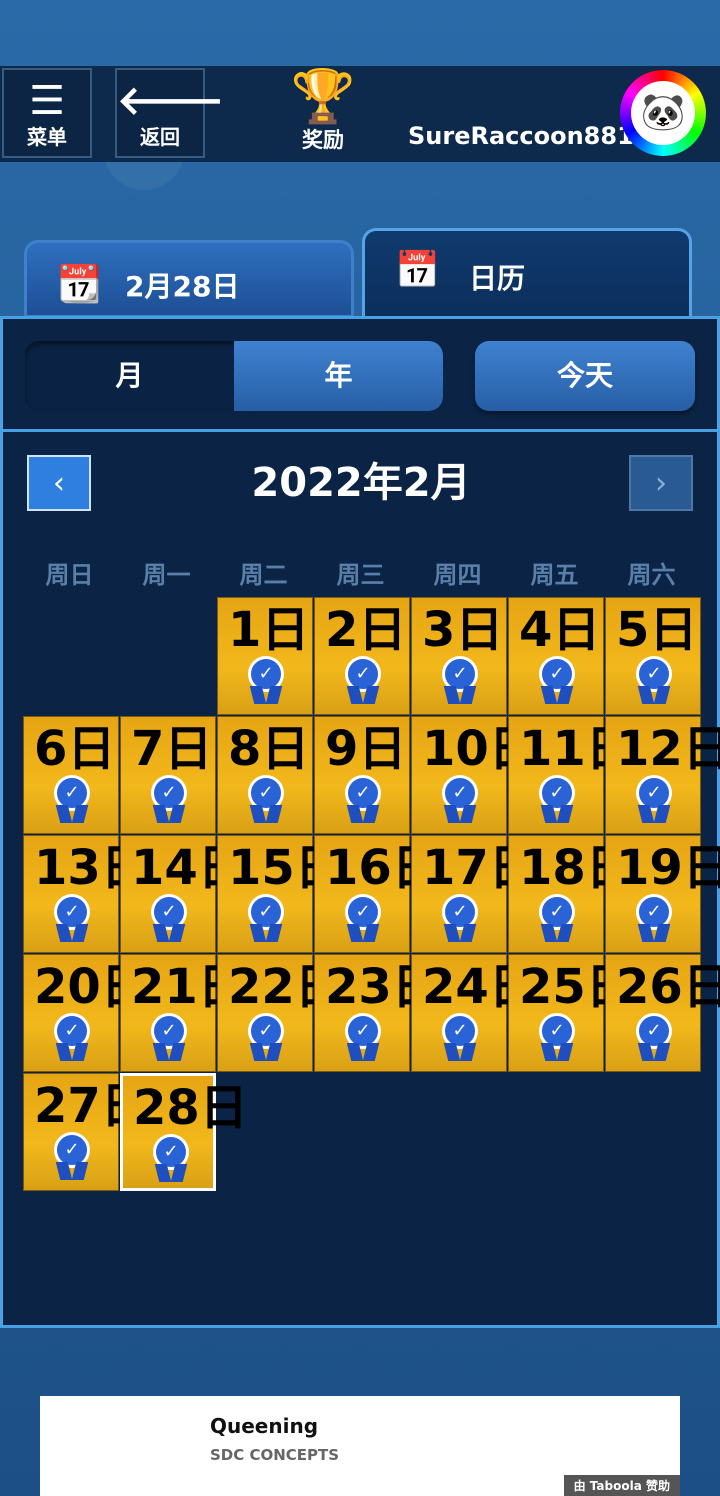  I want to click on tab-date-label: 2月28日, so click(182, 286).